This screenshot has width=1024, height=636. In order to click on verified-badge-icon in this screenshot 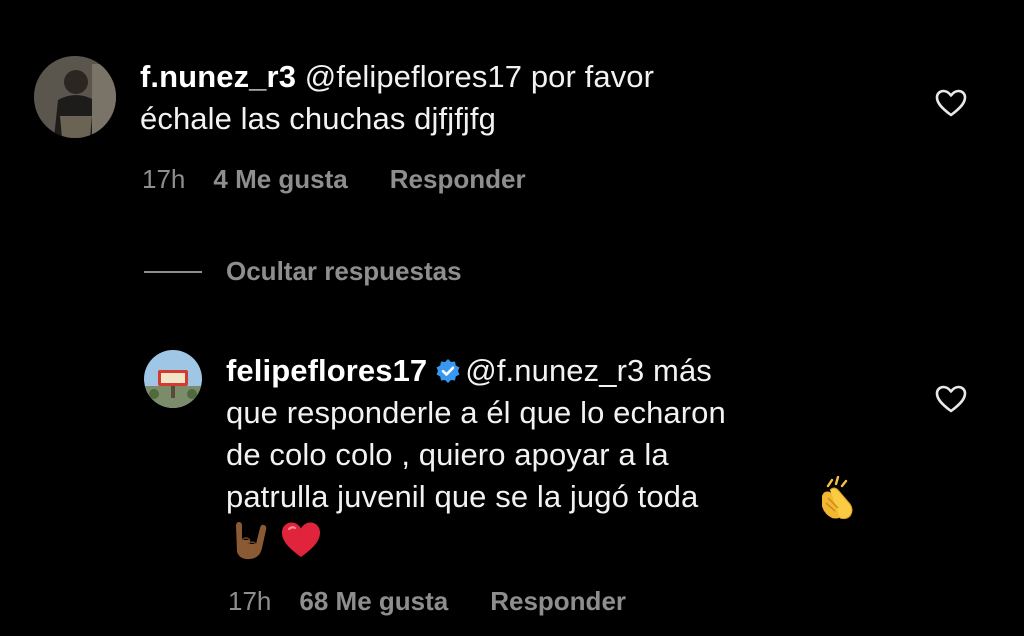, I will do `click(448, 371)`.